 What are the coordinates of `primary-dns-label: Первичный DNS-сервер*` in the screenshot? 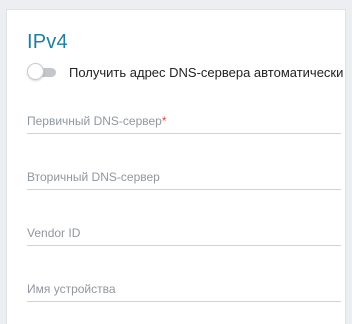 It's located at (97, 121).